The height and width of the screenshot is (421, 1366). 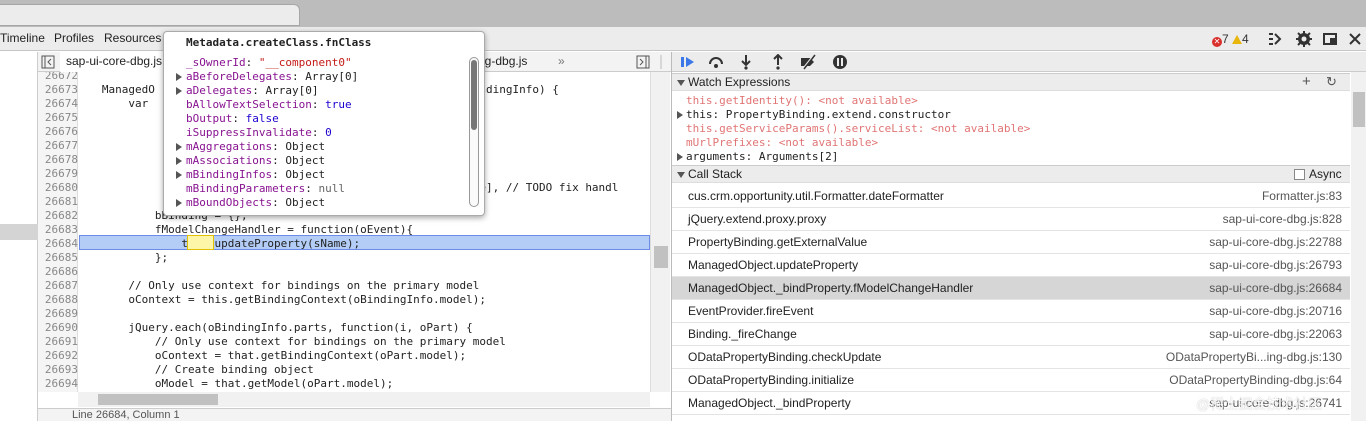 I want to click on line-number: 26673, so click(x=58, y=89).